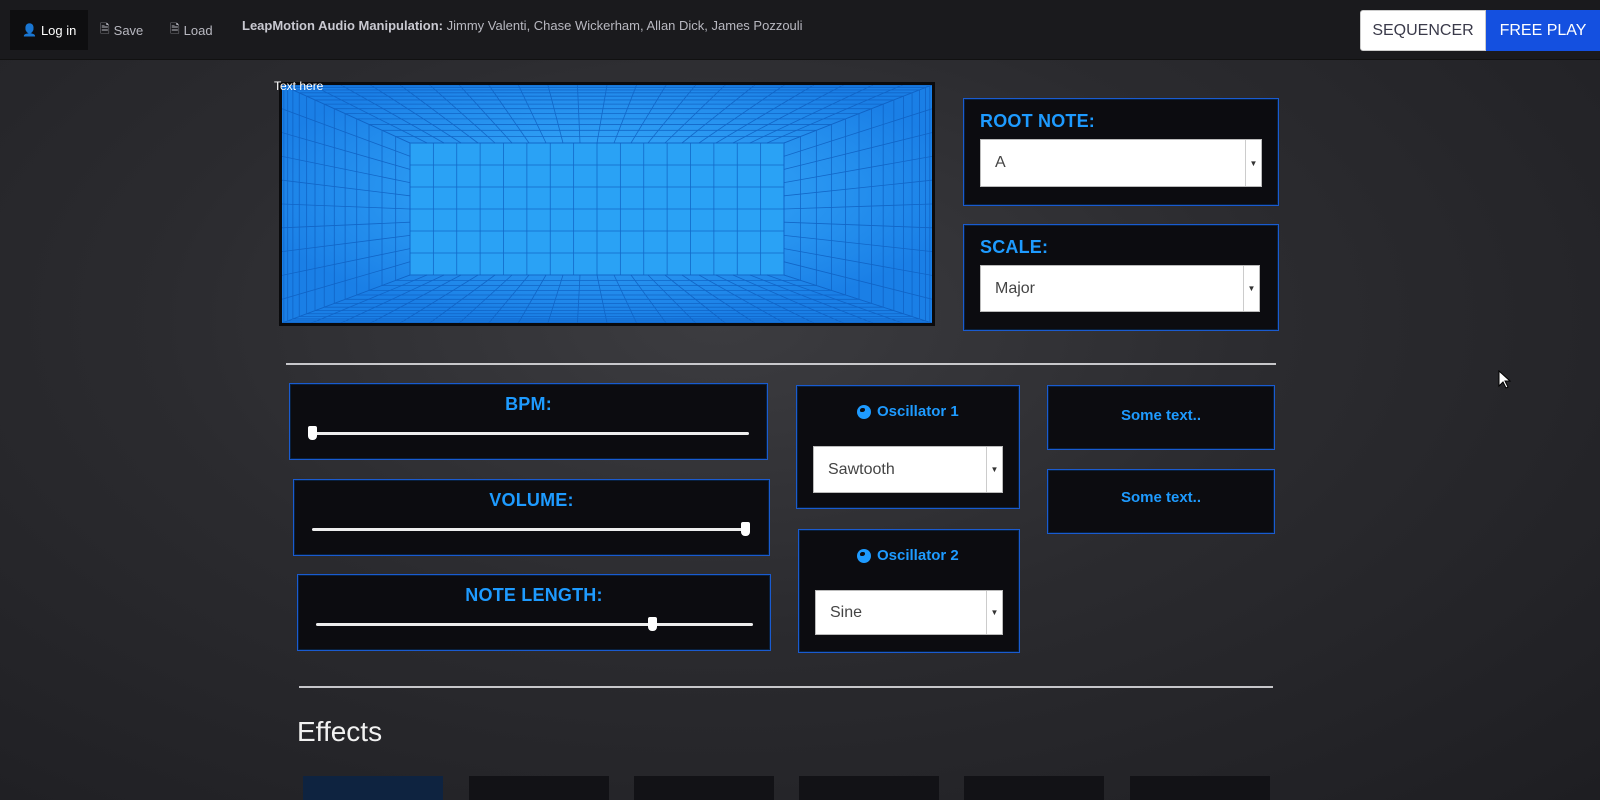 This screenshot has width=1600, height=800. I want to click on text-panel-2: Some text.., so click(1161, 501).